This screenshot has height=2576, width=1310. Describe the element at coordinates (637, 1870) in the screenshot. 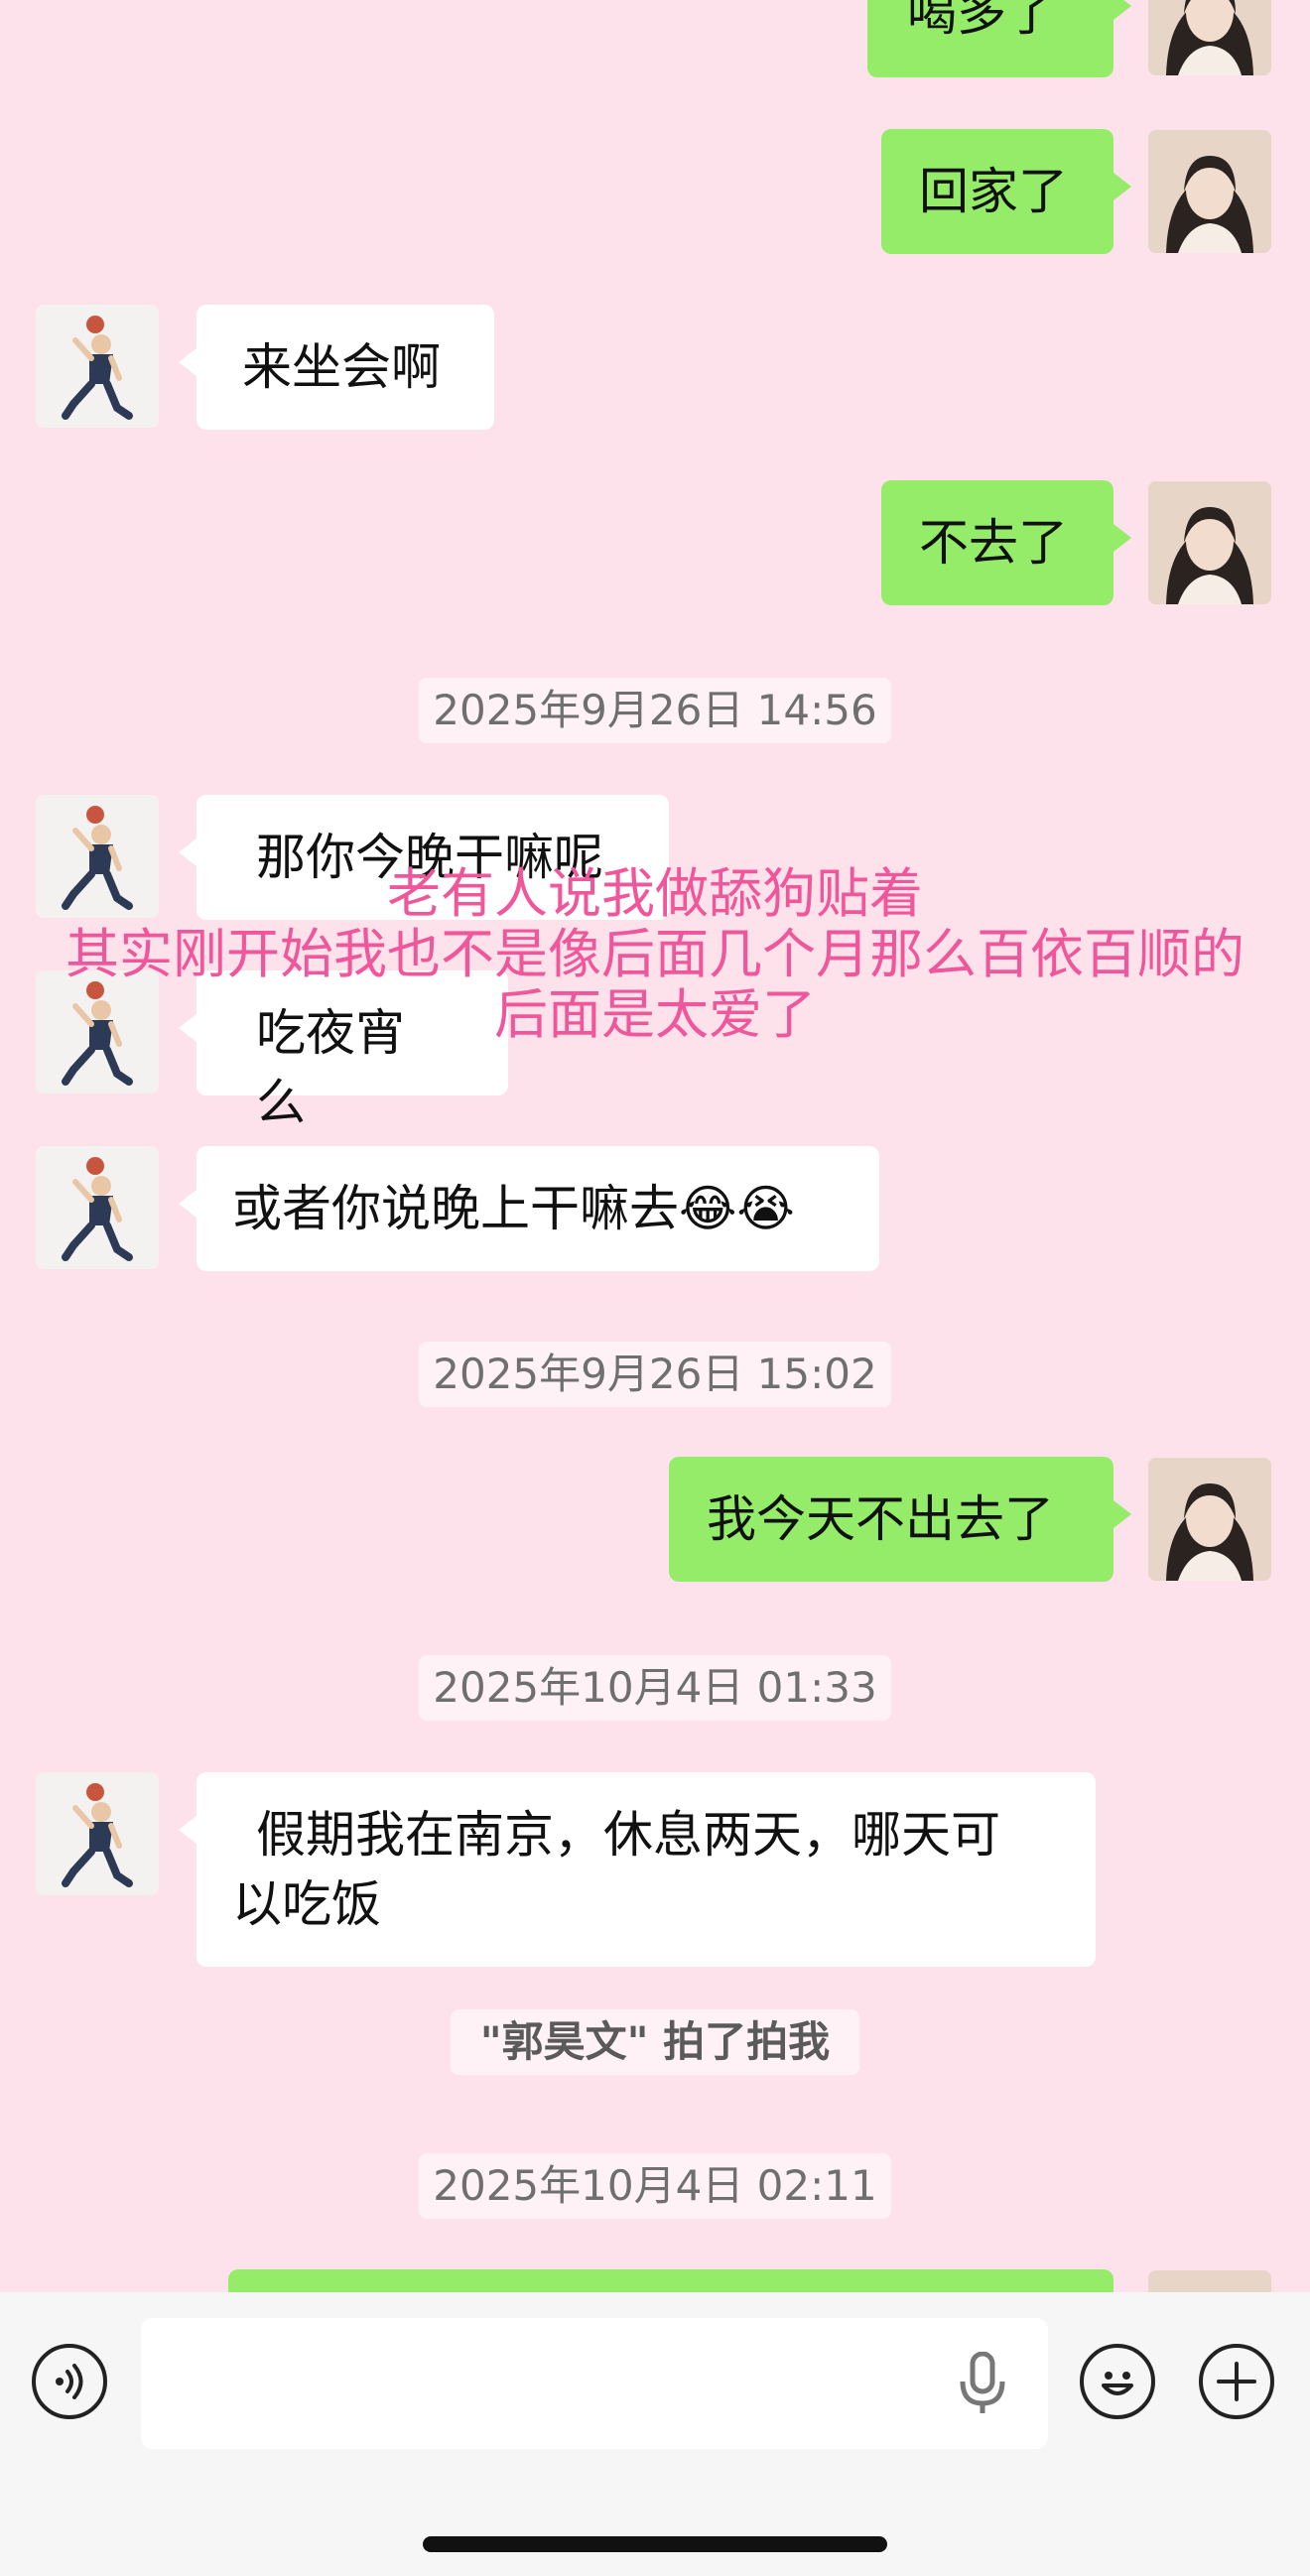

I see `message-bubble-received: 假期我在南京，休息两天，哪天可 以吃饭` at that location.